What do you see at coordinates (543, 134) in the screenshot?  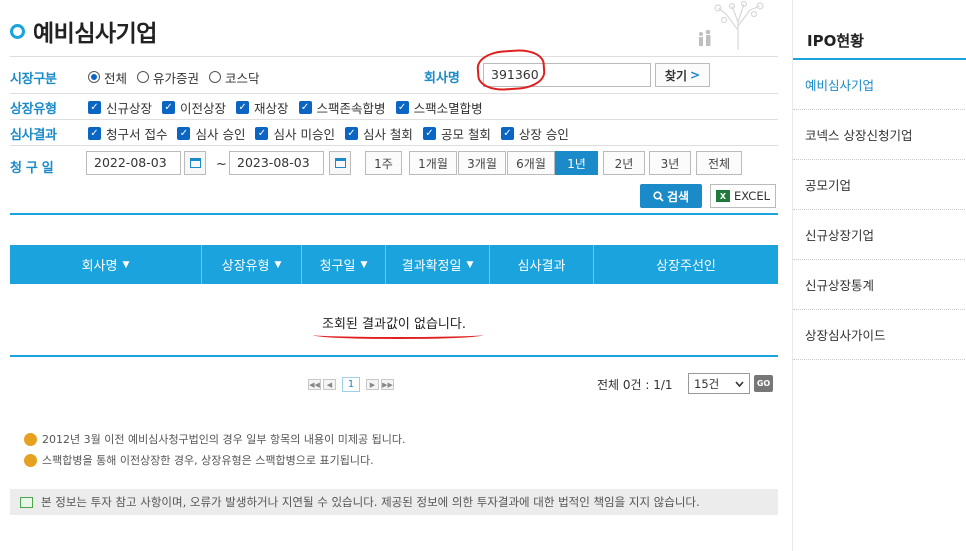 I see `review-result-option-label: 상장 승인` at bounding box center [543, 134].